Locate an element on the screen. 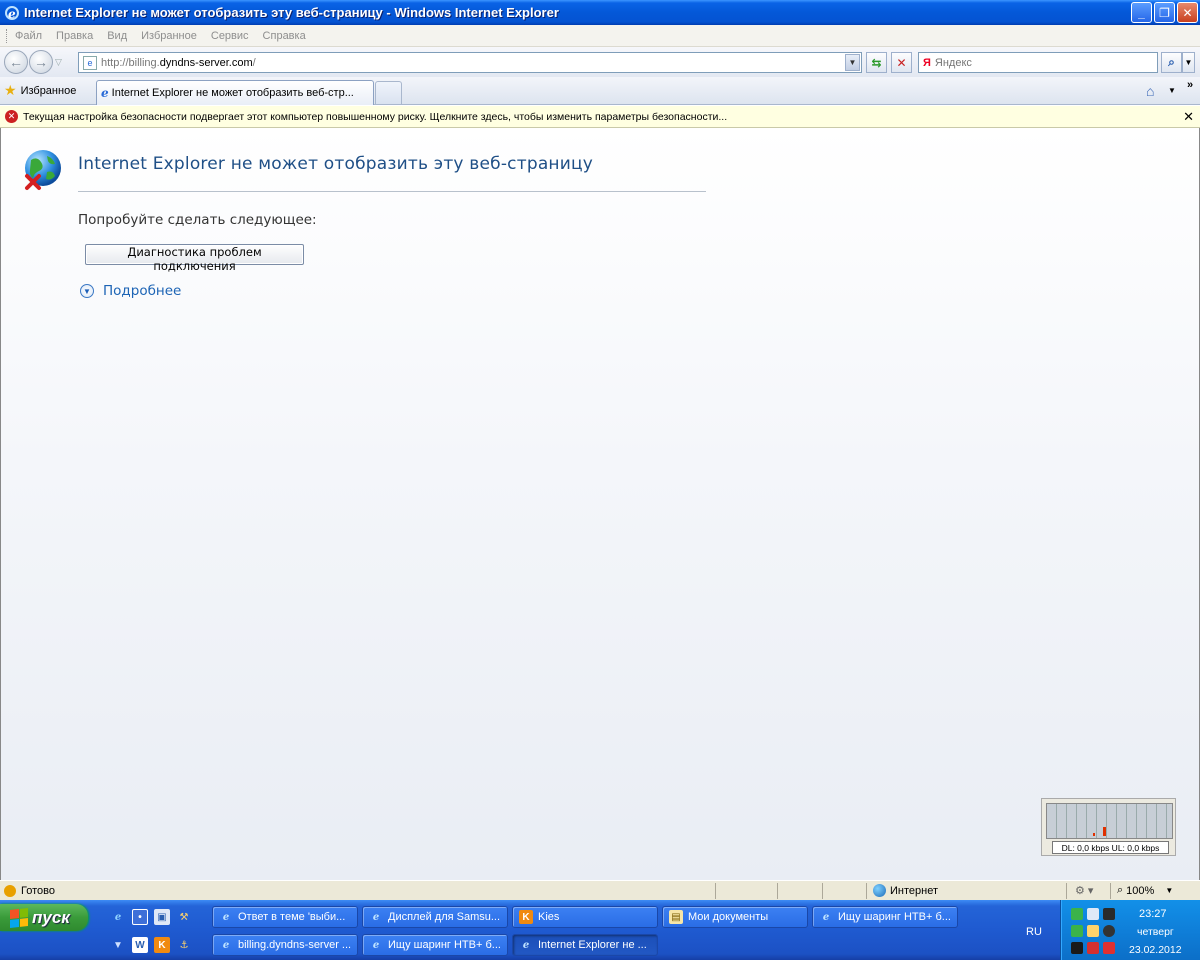 The image size is (1200, 960). language-indicator: RU is located at coordinates (1034, 932).